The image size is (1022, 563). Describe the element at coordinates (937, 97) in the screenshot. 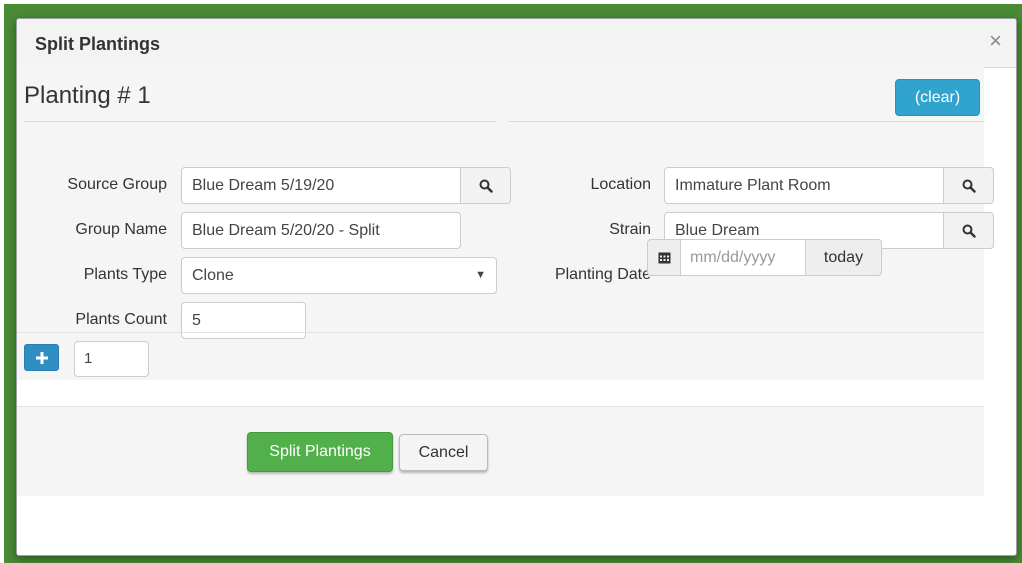

I see `clear-button: (clear)` at that location.